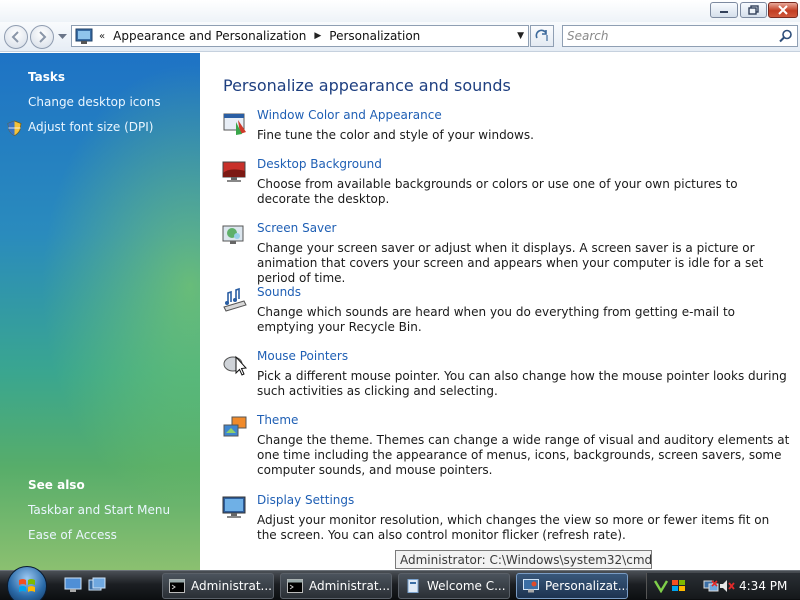 The height and width of the screenshot is (600, 800). What do you see at coordinates (102, 36) in the screenshot?
I see `address-overflow-chevron-icon: «` at bounding box center [102, 36].